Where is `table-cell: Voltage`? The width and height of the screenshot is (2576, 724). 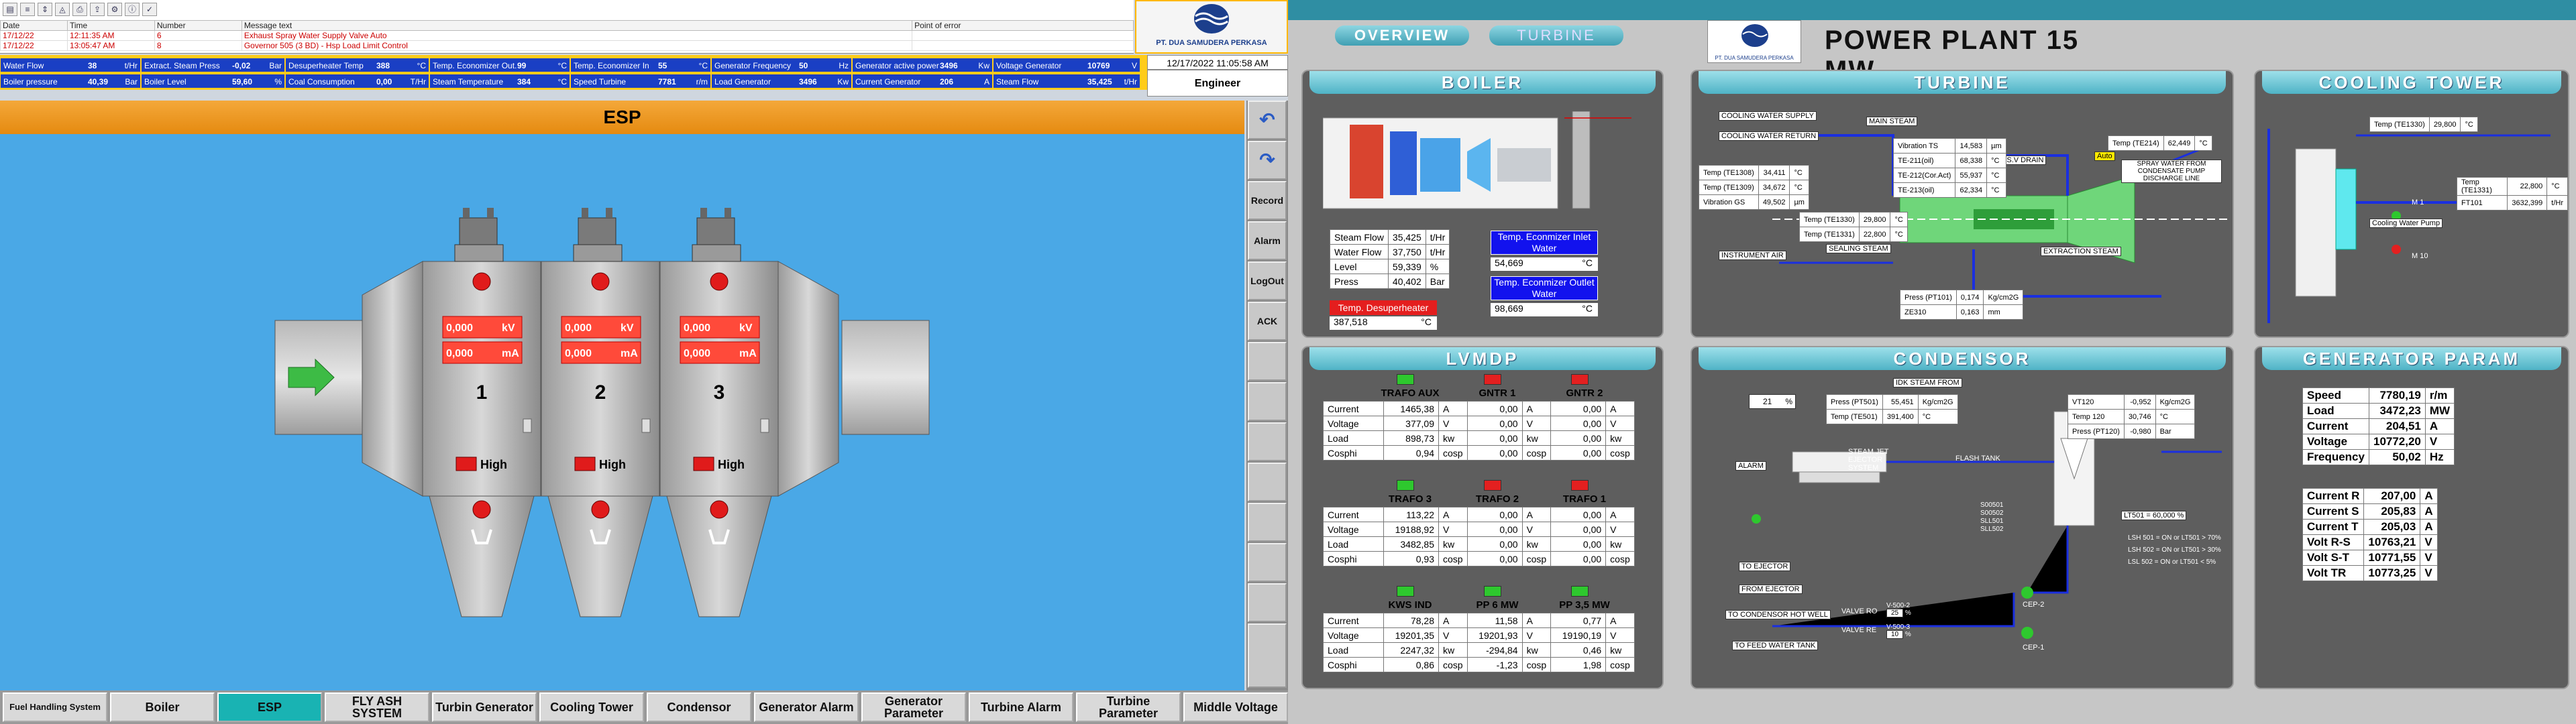 table-cell: Voltage is located at coordinates (2335, 442).